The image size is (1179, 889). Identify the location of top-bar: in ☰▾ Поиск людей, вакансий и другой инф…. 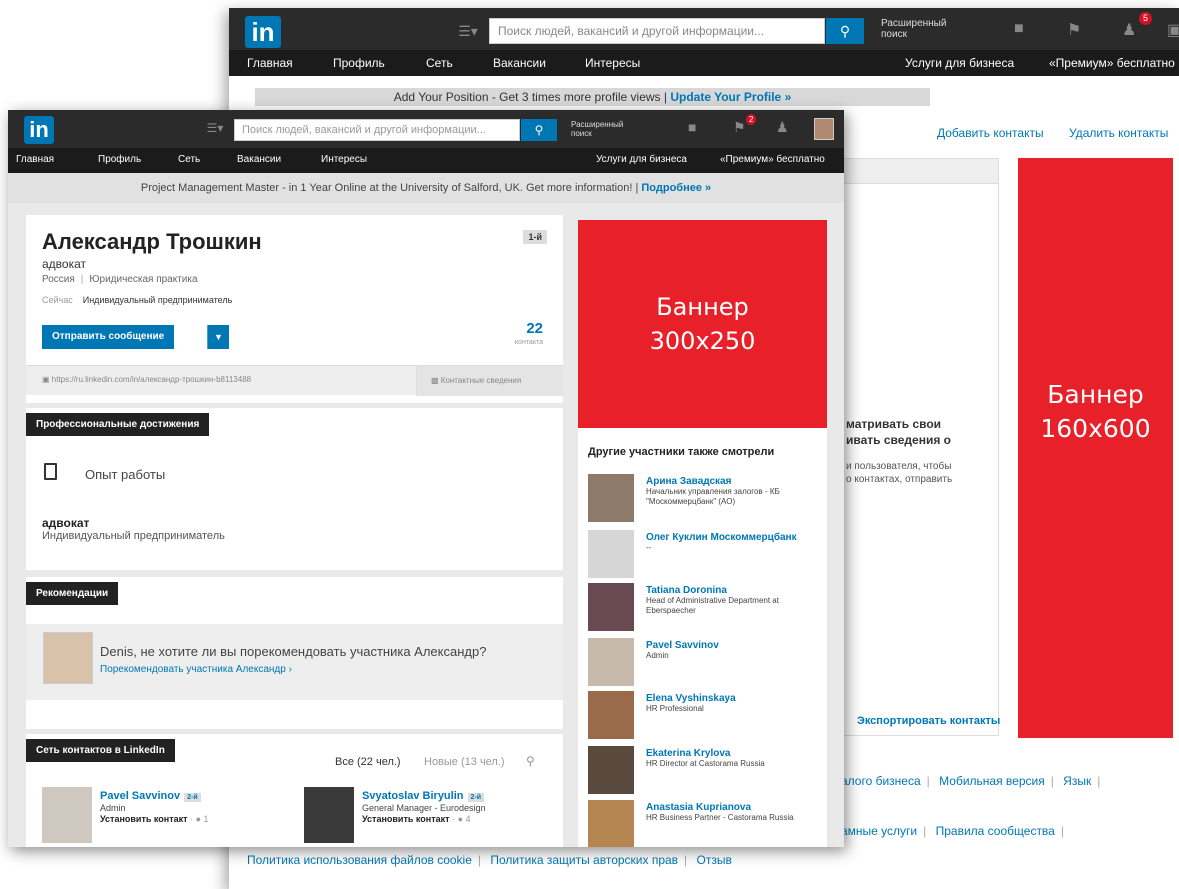
(426, 129).